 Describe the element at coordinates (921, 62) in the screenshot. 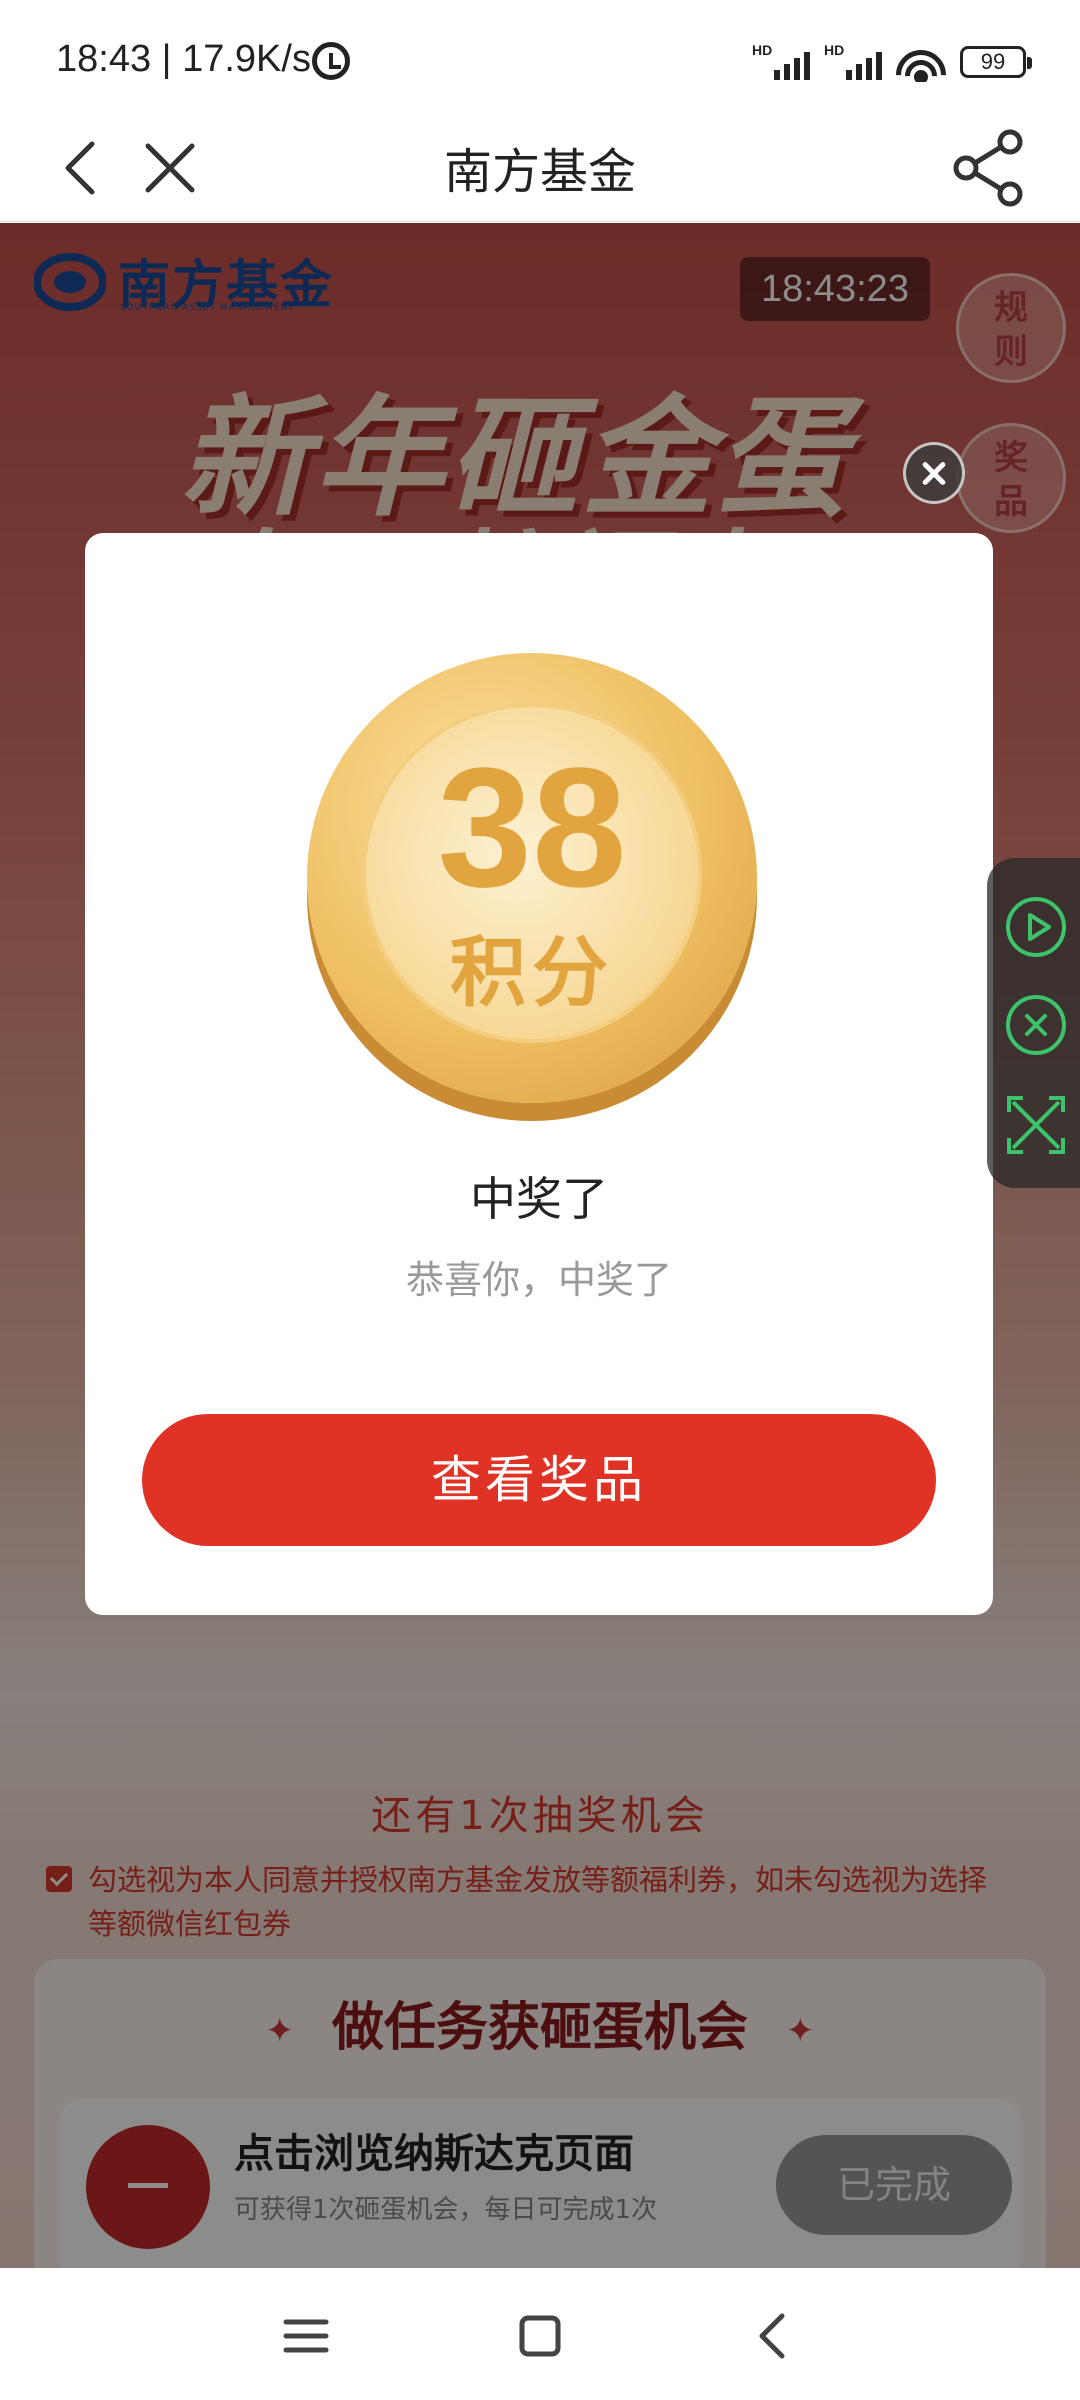

I see `wifi-icon` at that location.